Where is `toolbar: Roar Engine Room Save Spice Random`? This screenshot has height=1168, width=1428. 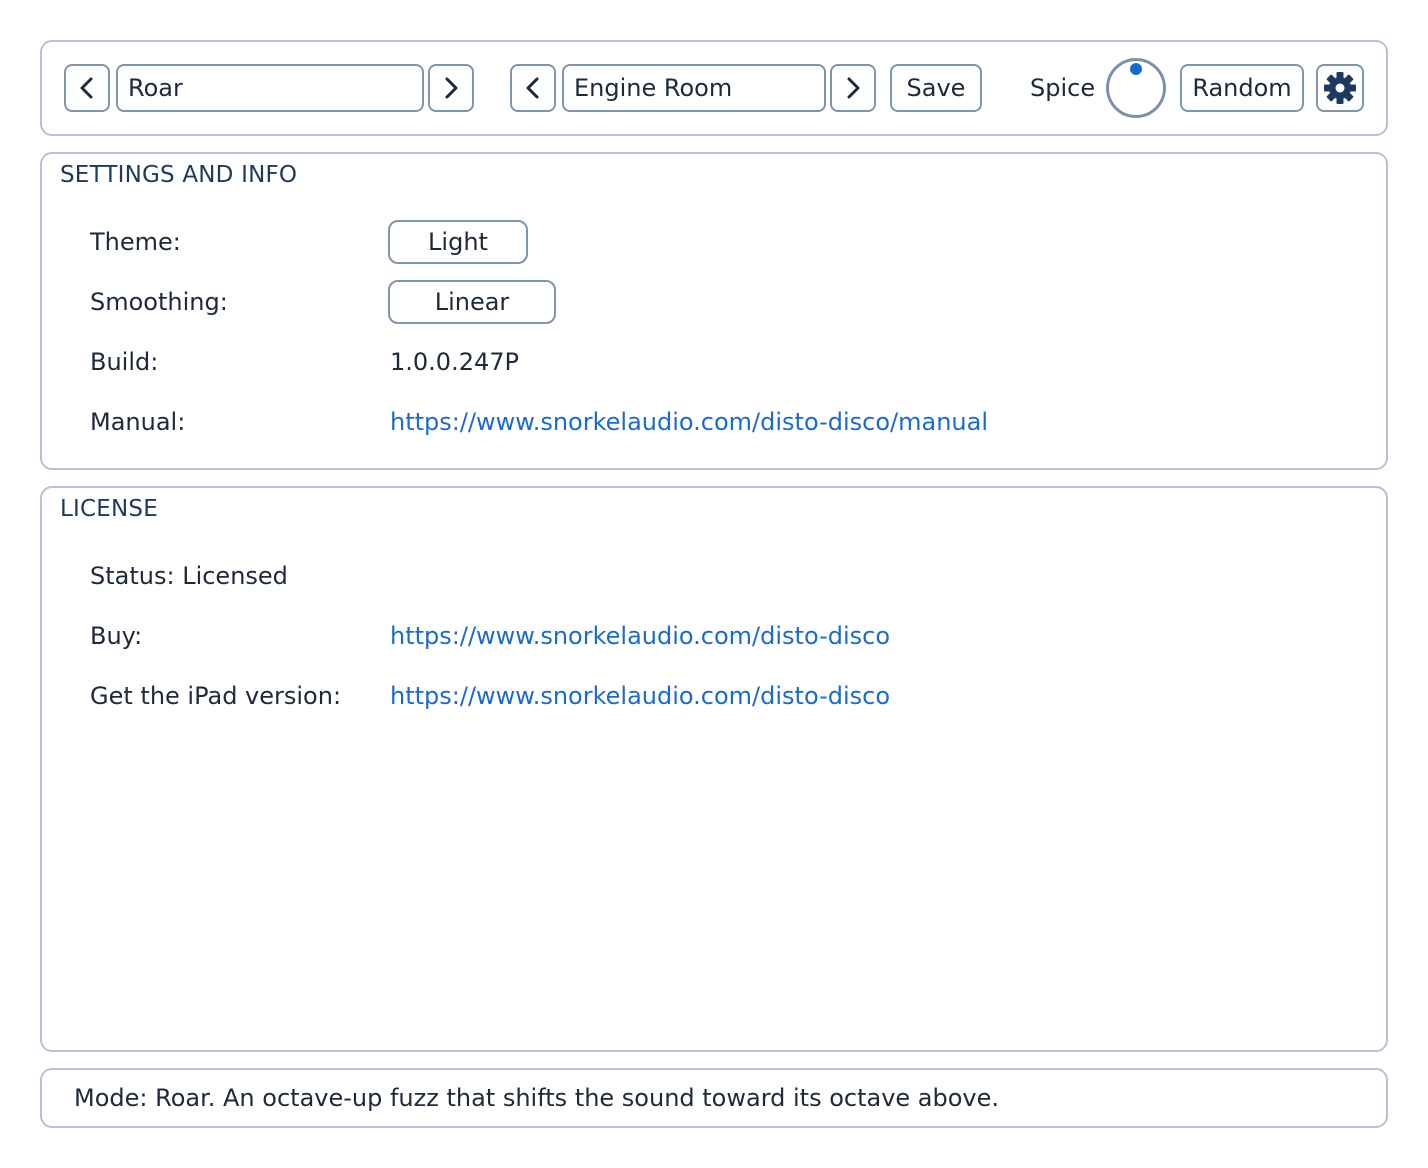
toolbar: Roar Engine Room Save Spice Random is located at coordinates (714, 88).